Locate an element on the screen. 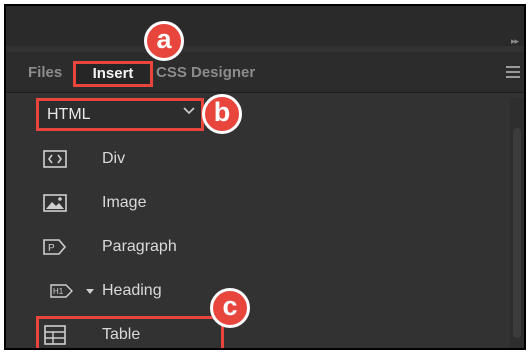  tab-css-designer: CSS Designer is located at coordinates (205, 73).